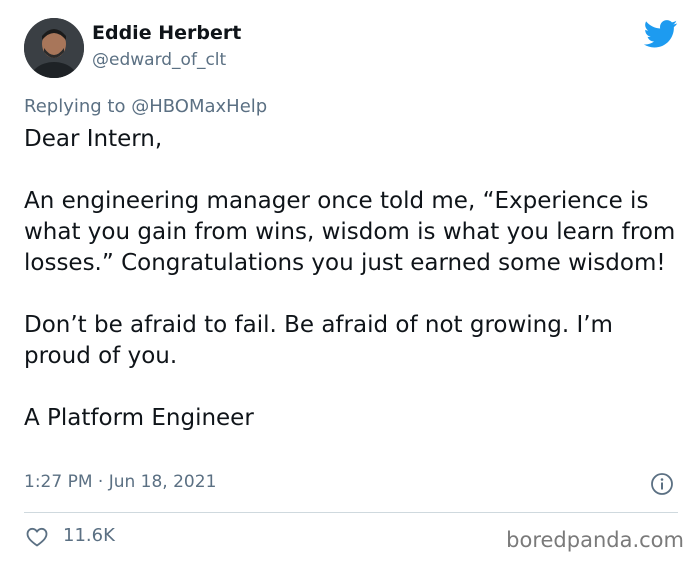 This screenshot has width=700, height=564. I want to click on author-handle: @edward_of_clt, so click(159, 60).